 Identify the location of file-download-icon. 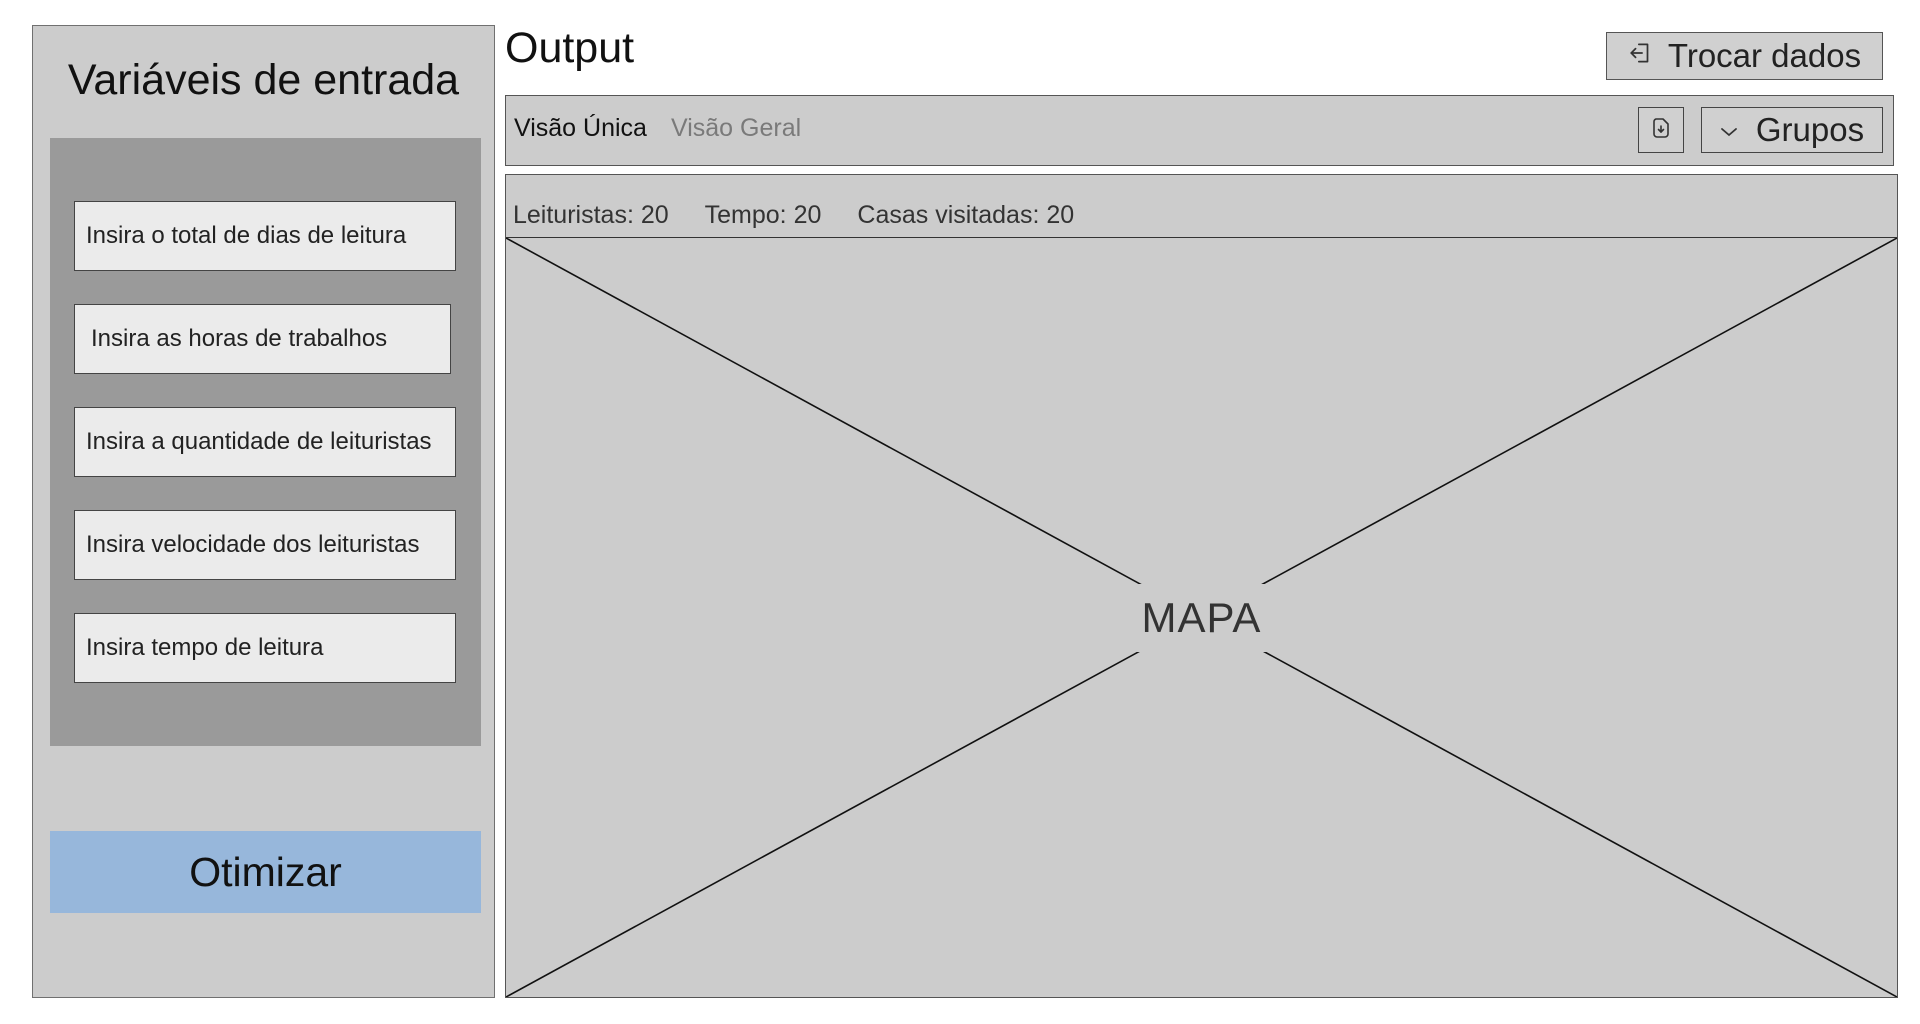
(1661, 130).